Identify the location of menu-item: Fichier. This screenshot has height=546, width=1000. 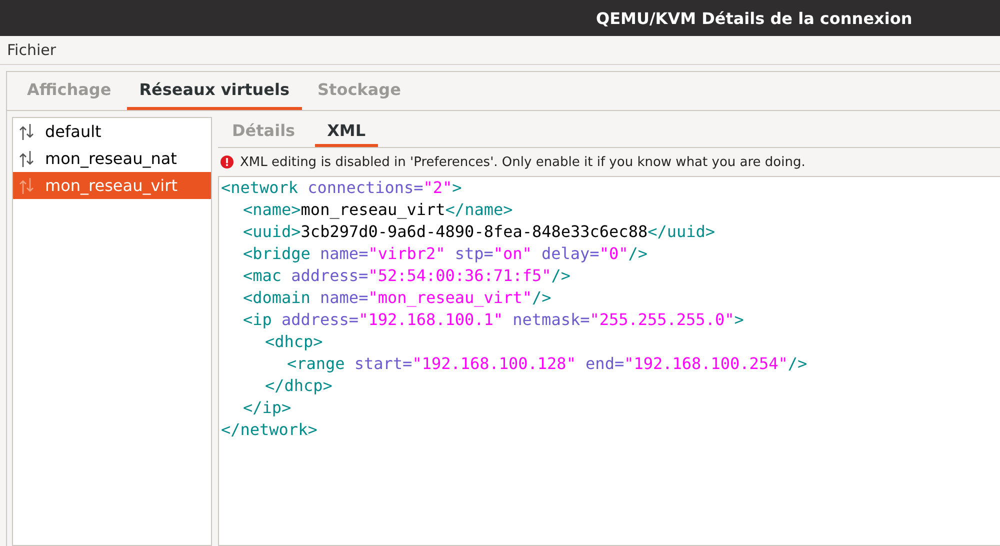
(31, 50).